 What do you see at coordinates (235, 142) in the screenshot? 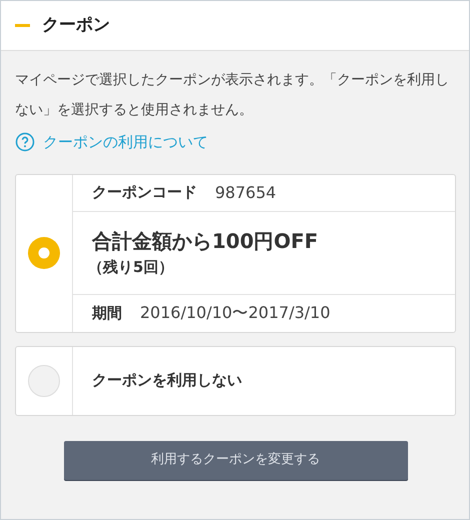
I see `help-link: クーポンの利用について` at bounding box center [235, 142].